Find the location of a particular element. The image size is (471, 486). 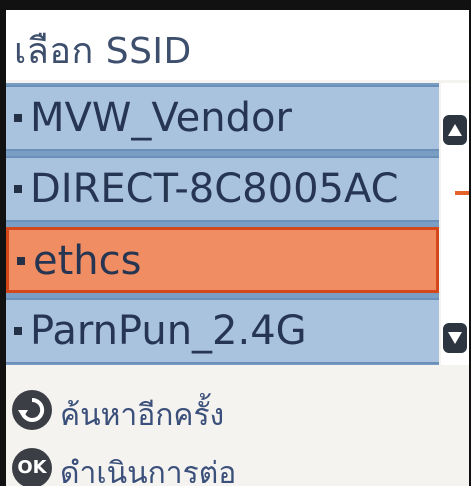

search-again-label: ค้นหาอีกครั้ง is located at coordinates (142, 415).